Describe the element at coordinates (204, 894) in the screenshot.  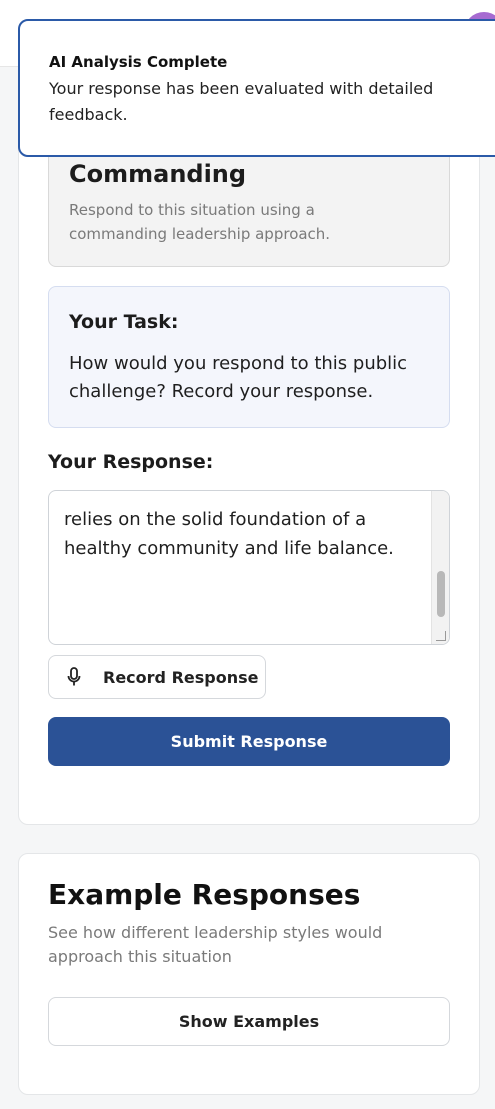
I see `examples-title: Example Responses` at that location.